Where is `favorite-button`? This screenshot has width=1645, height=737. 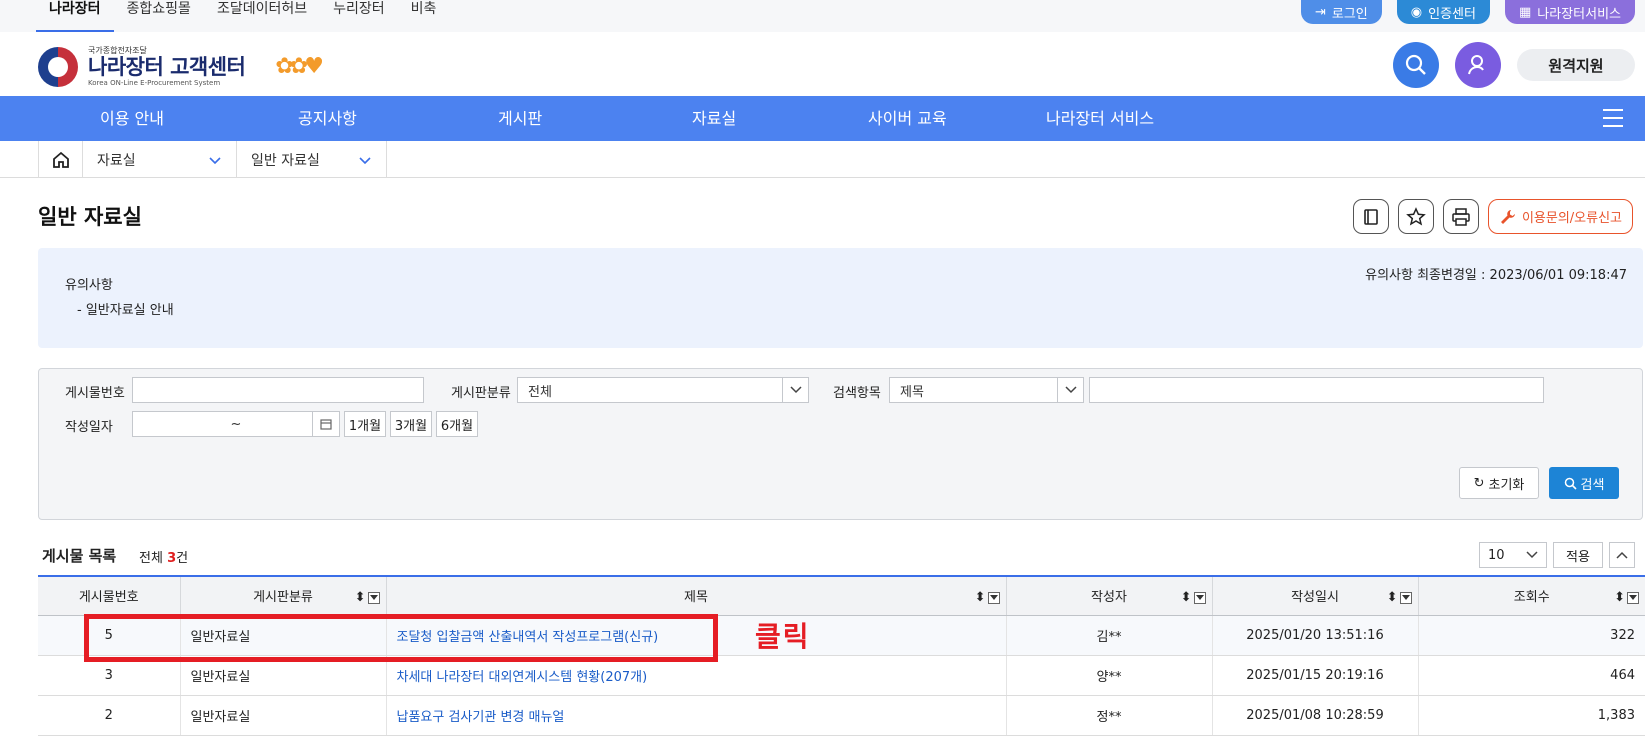 favorite-button is located at coordinates (1415, 216).